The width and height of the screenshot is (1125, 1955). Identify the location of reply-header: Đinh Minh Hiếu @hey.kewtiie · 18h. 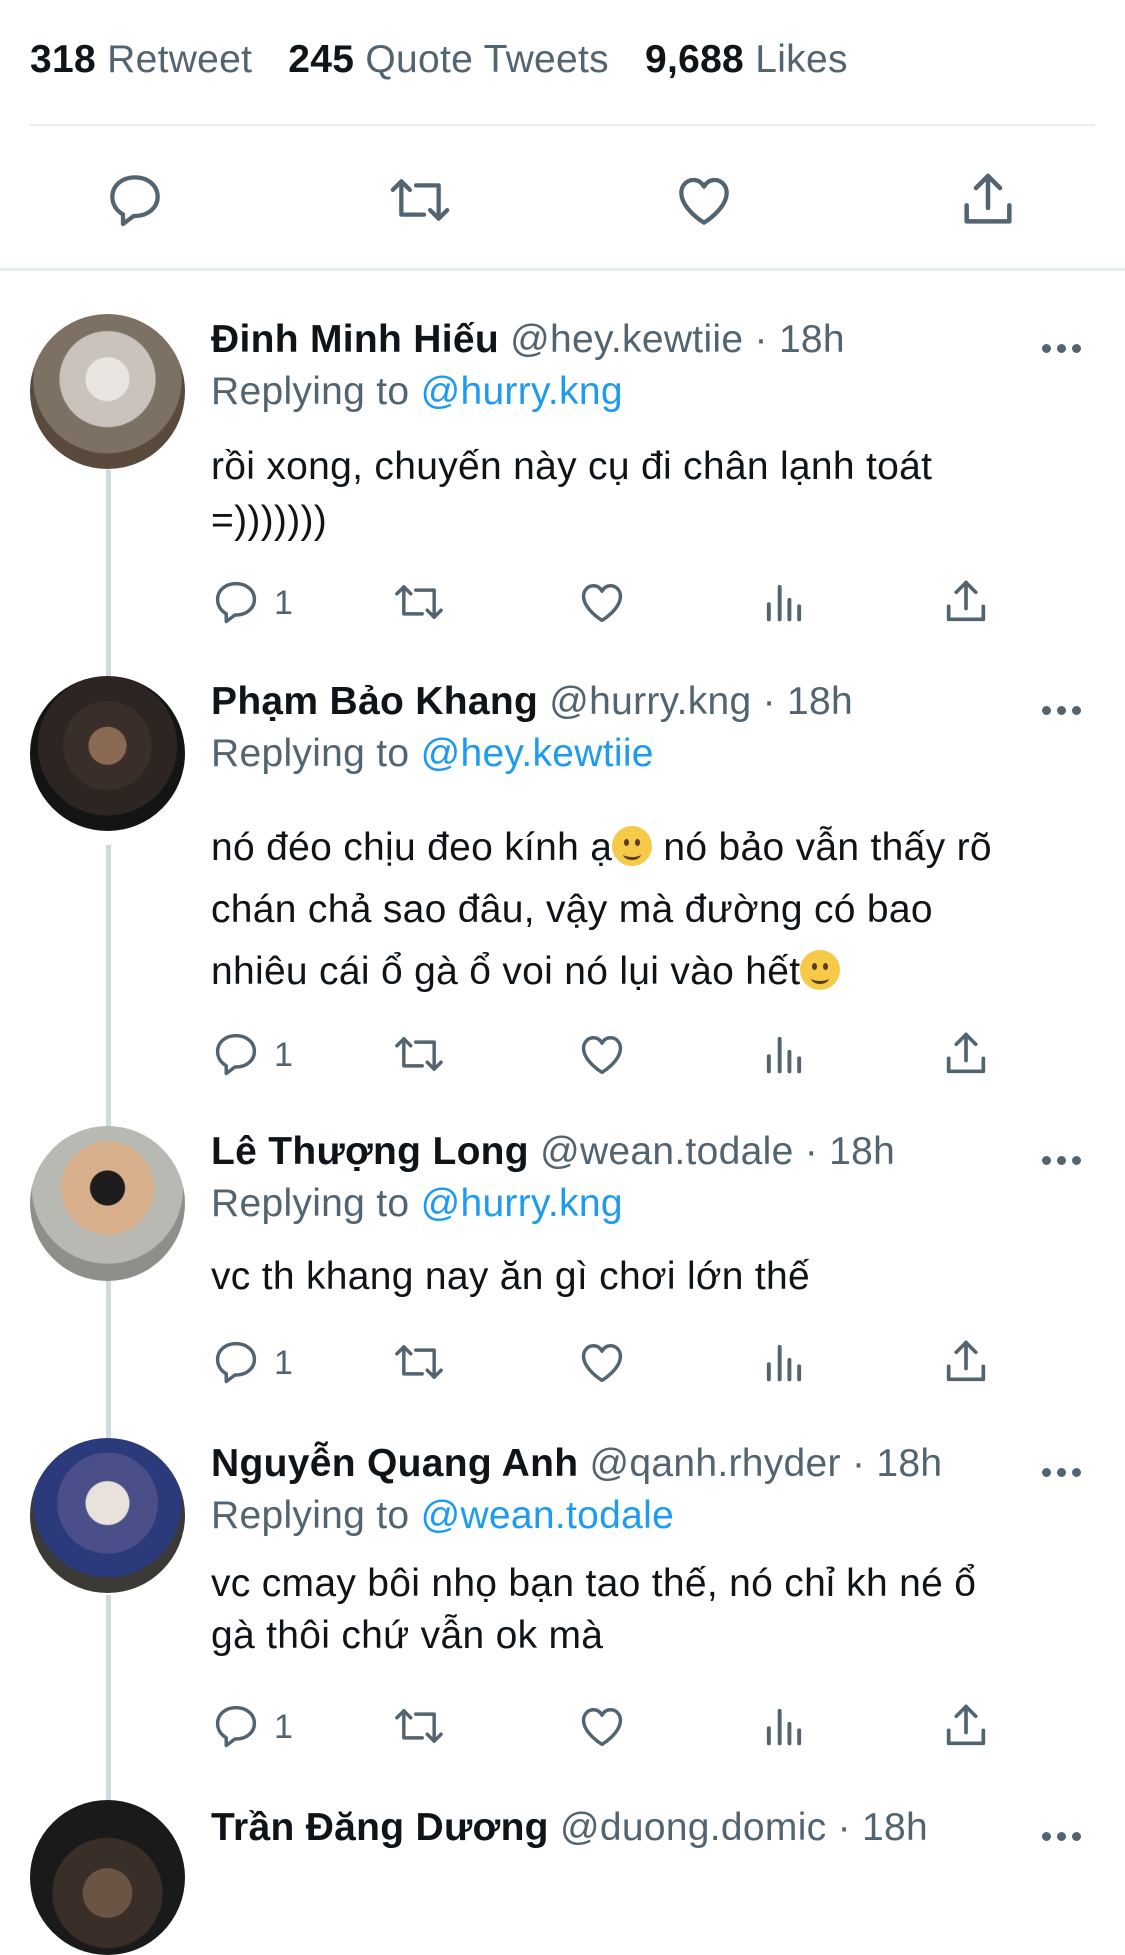
(528, 340).